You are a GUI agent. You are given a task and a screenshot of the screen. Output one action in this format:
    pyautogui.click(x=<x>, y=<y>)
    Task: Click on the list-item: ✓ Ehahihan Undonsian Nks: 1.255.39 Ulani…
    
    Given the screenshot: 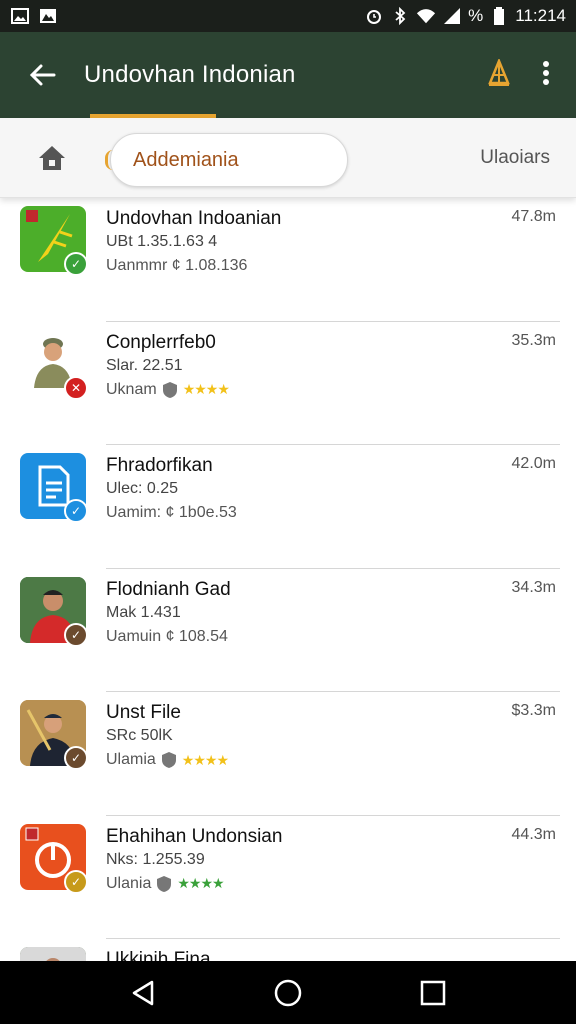 What is the action you would take?
    pyautogui.click(x=288, y=877)
    